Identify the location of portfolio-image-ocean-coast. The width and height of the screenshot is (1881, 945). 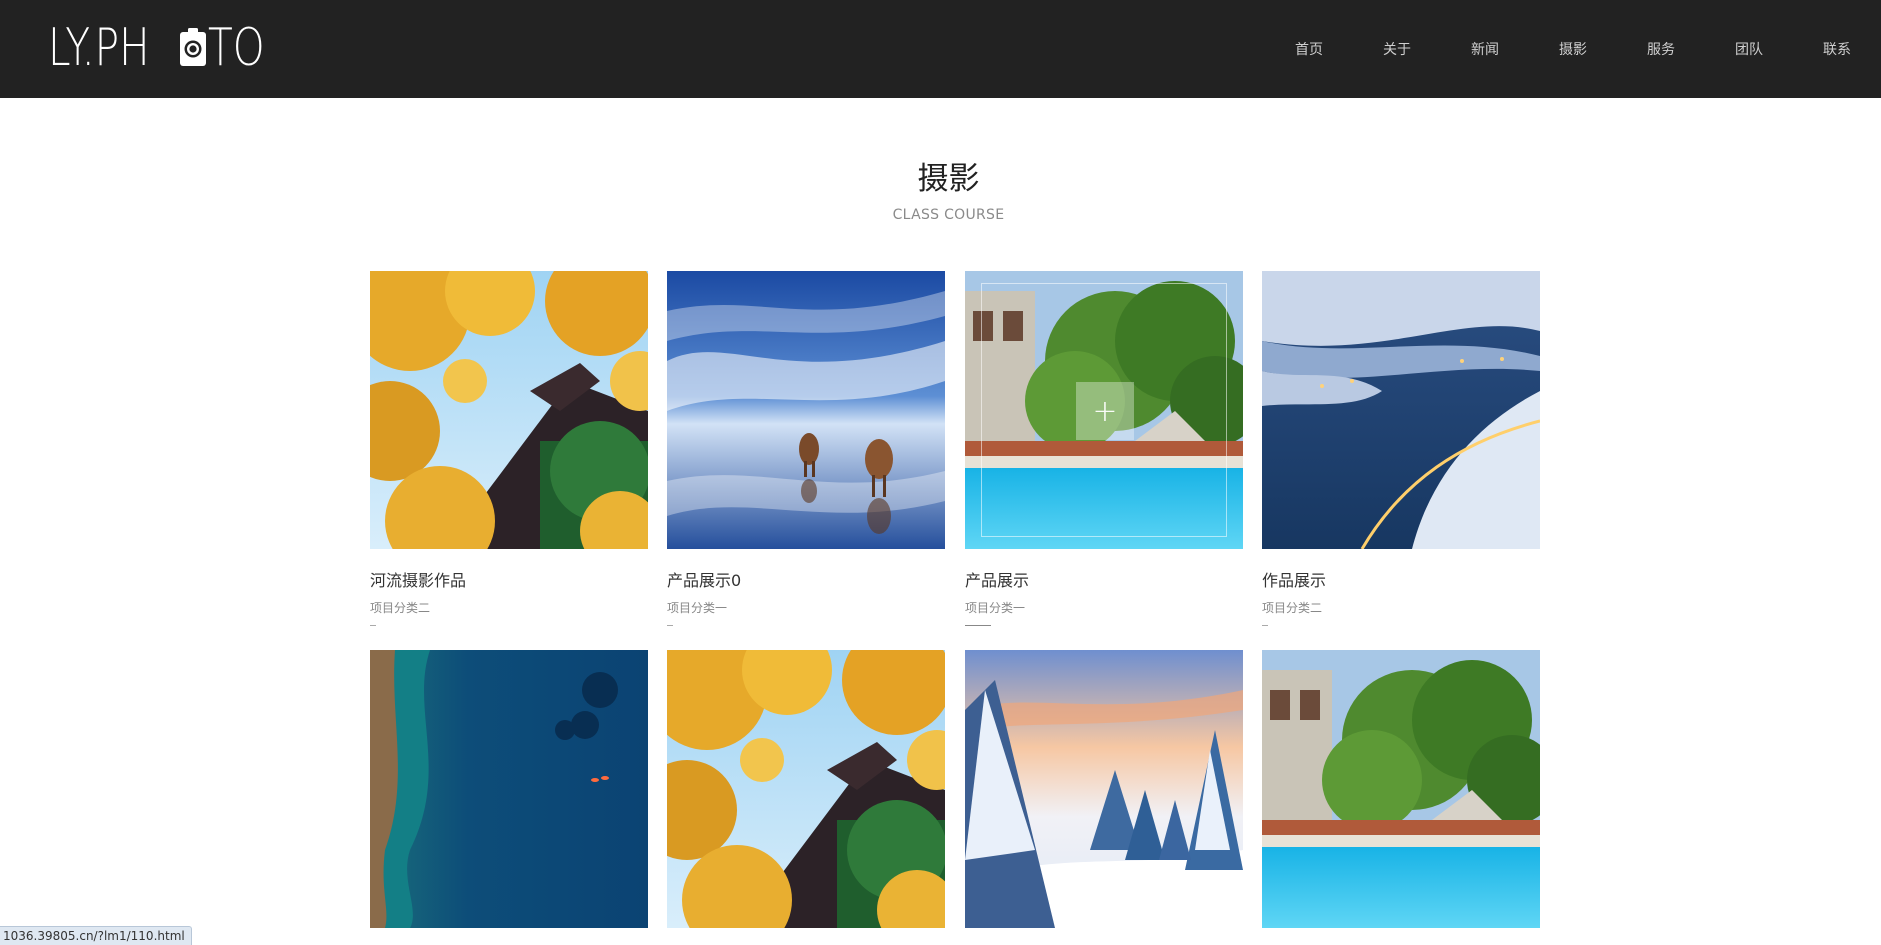
(509, 789).